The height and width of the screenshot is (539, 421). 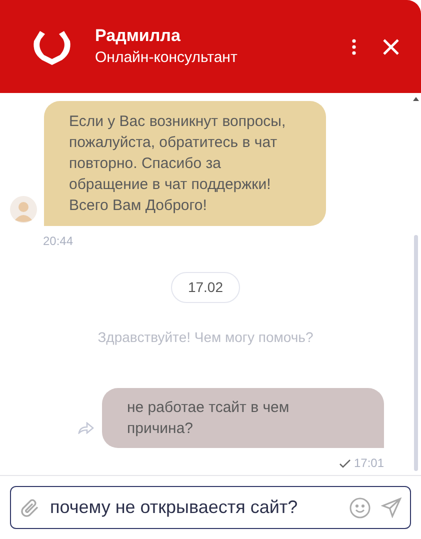 What do you see at coordinates (194, 507) in the screenshot?
I see `message-text-input: почему не открываестя сайт?` at bounding box center [194, 507].